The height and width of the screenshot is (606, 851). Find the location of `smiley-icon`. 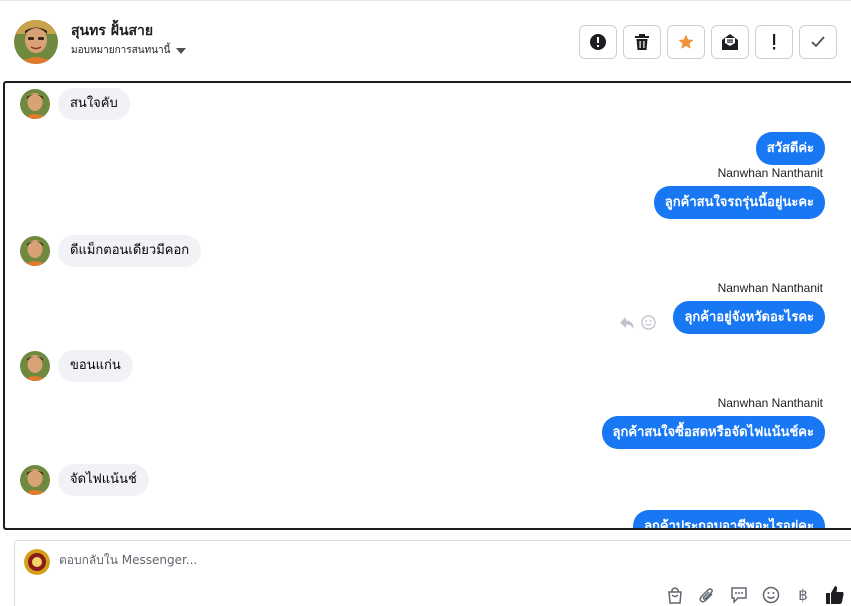

smiley-icon is located at coordinates (771, 595).